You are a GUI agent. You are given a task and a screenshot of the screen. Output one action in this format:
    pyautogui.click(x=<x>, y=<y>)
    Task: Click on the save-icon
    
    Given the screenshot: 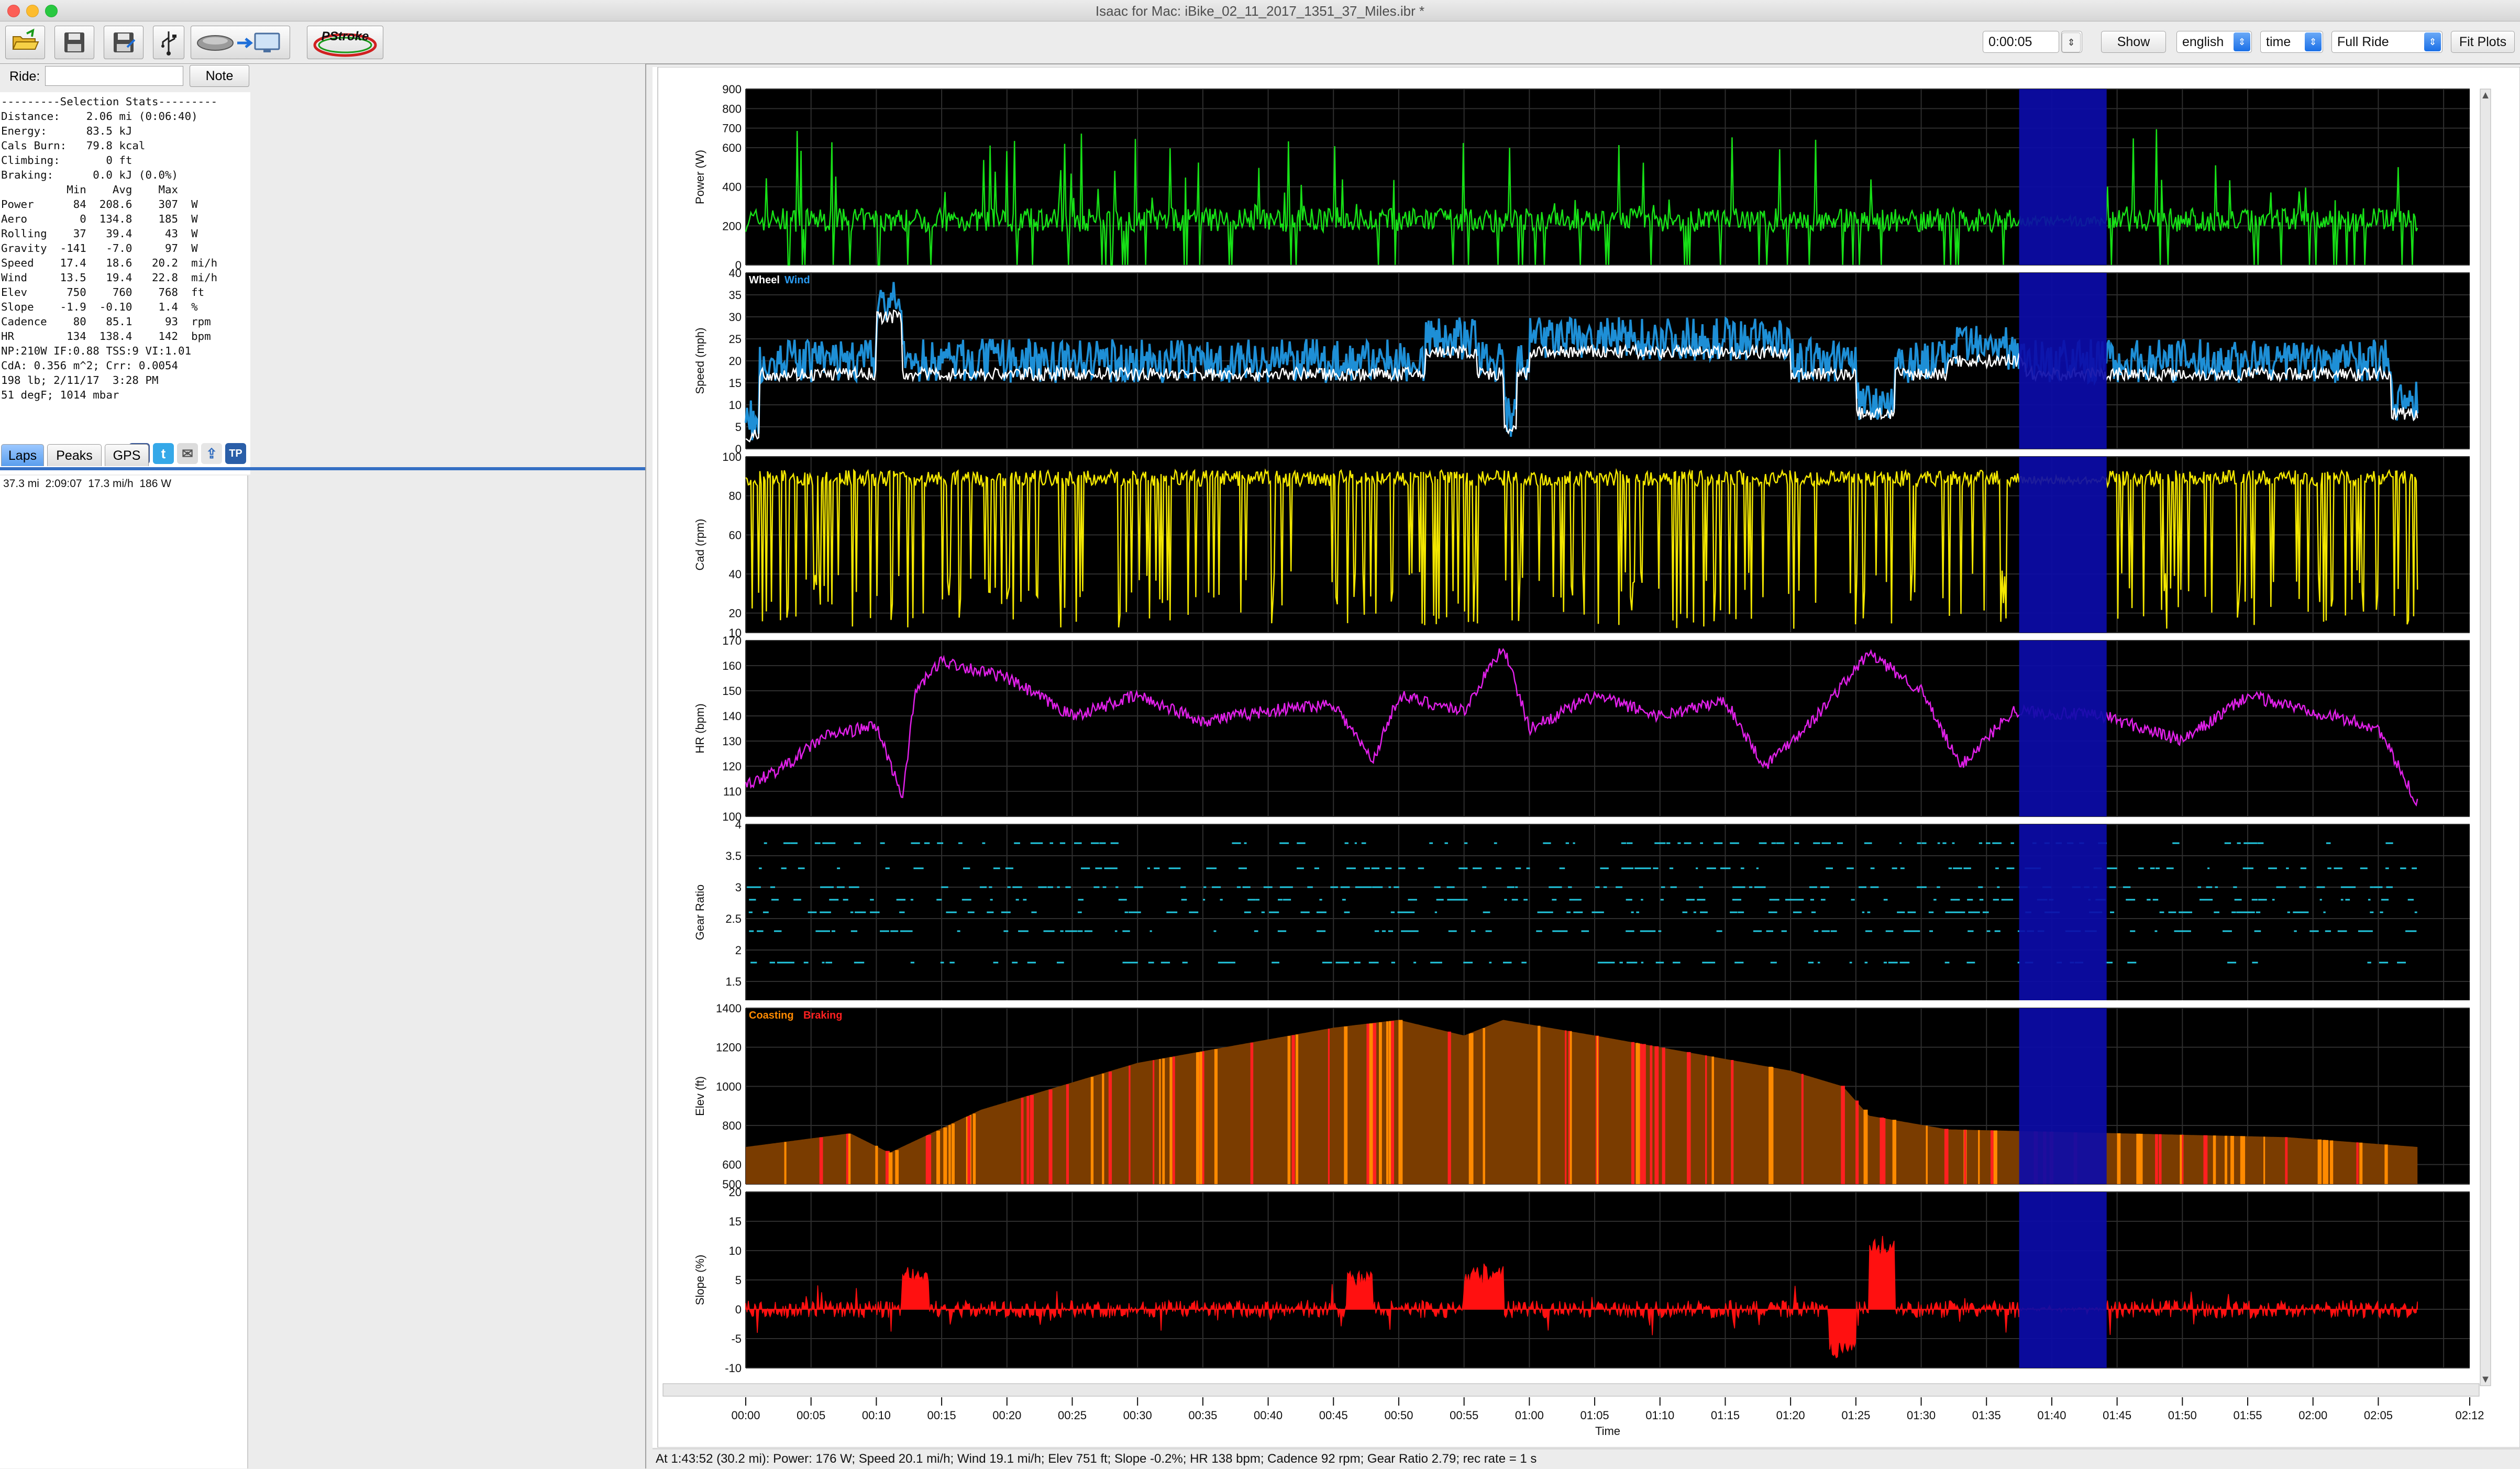 What is the action you would take?
    pyautogui.click(x=74, y=42)
    